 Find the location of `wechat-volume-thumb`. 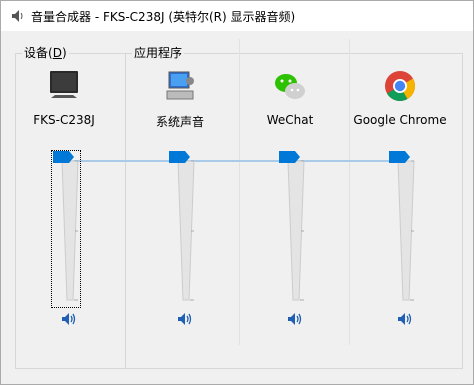

wechat-volume-thumb is located at coordinates (290, 157).